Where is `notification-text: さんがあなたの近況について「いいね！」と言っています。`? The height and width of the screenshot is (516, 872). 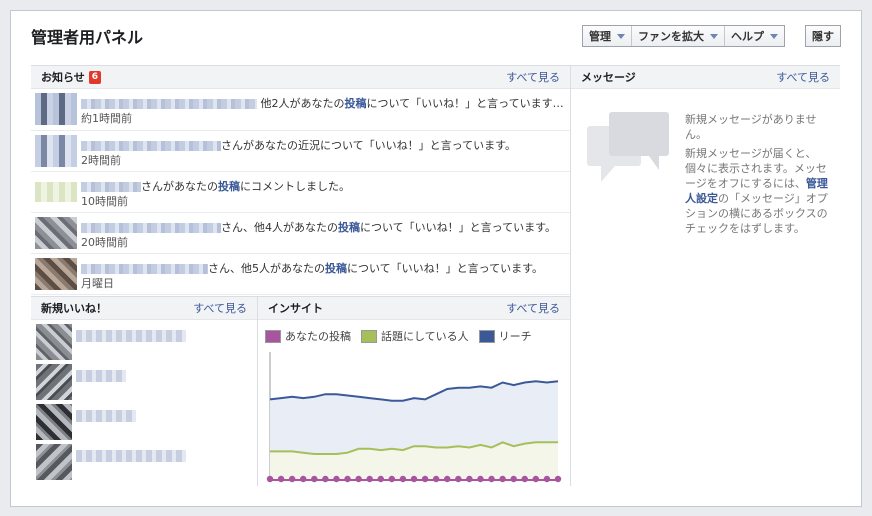
notification-text: さんがあなたの近況について「いいね！」と言っています。 is located at coordinates (298, 145).